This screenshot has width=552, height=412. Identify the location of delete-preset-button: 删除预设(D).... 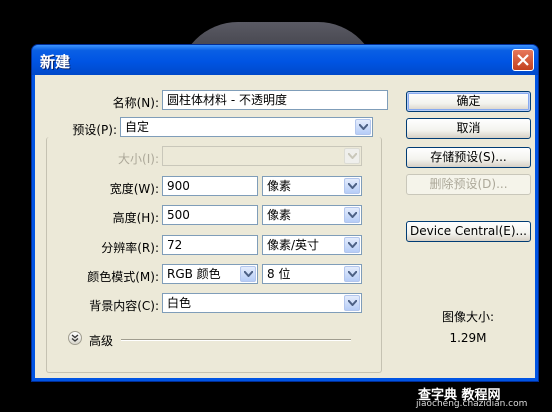
(468, 184).